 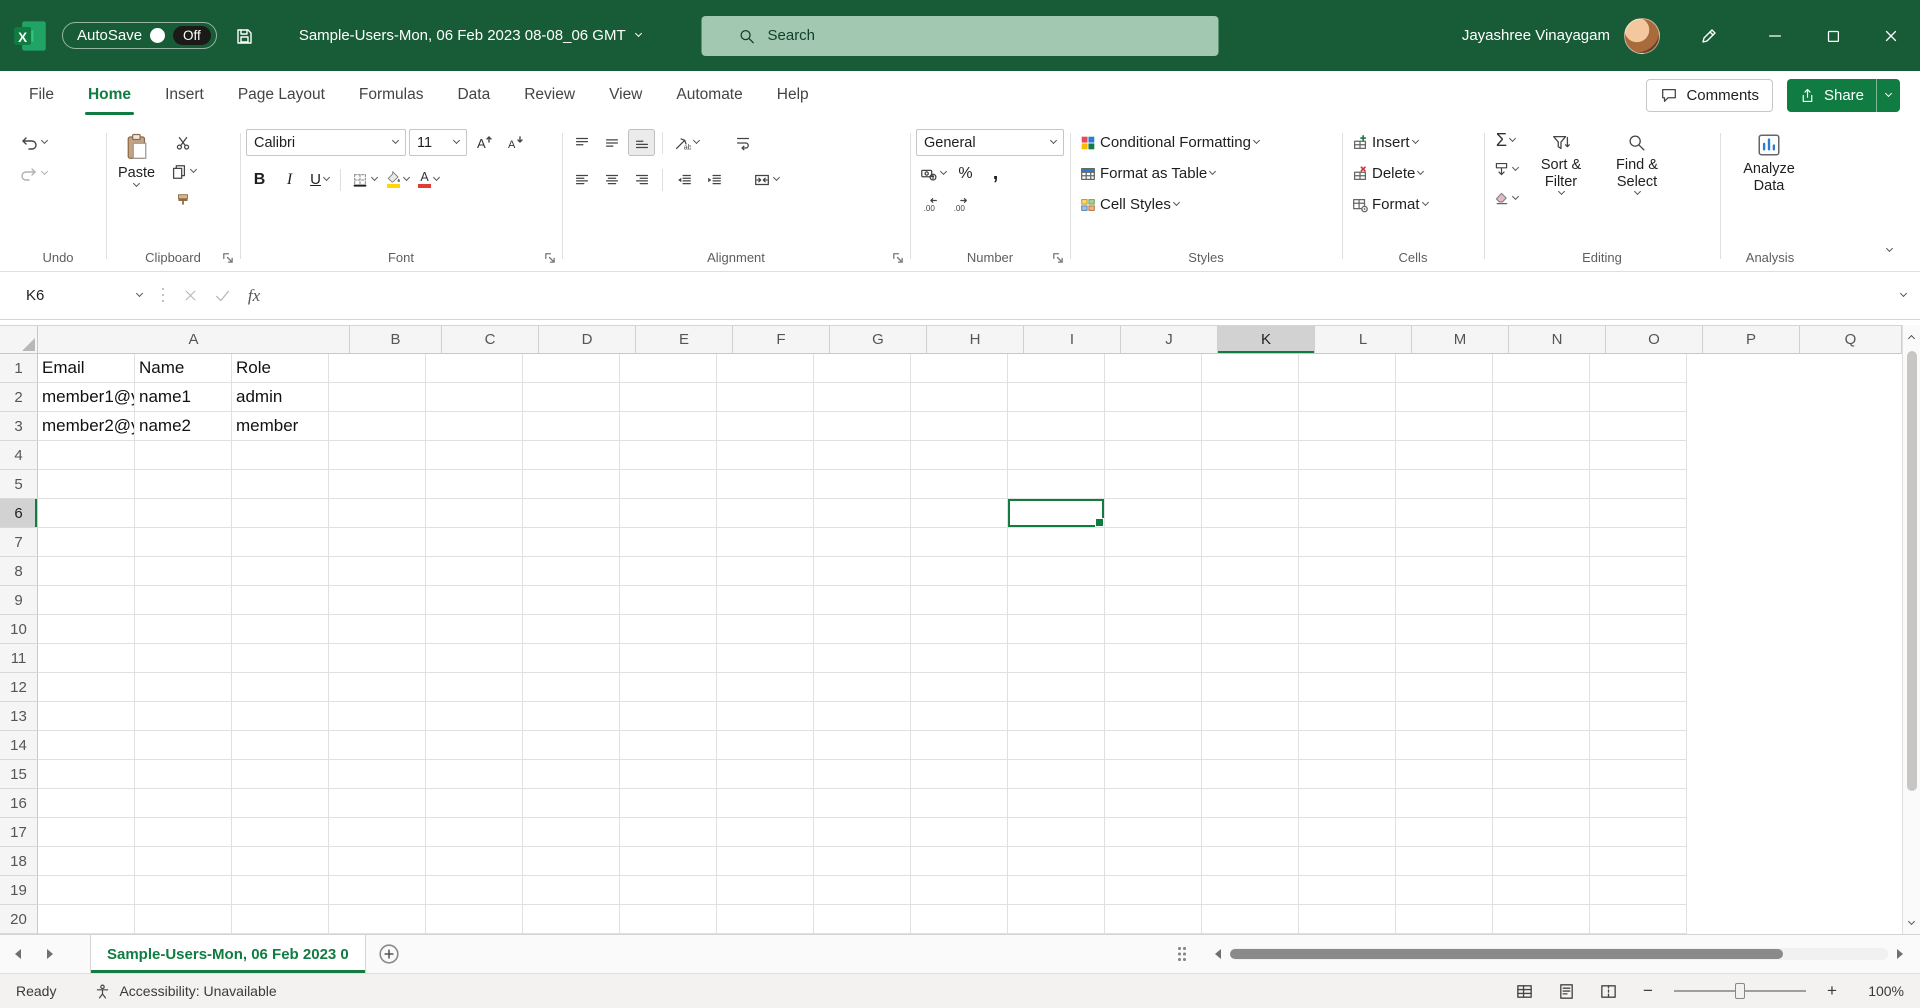 What do you see at coordinates (377, 716) in the screenshot?
I see `cell-D13` at bounding box center [377, 716].